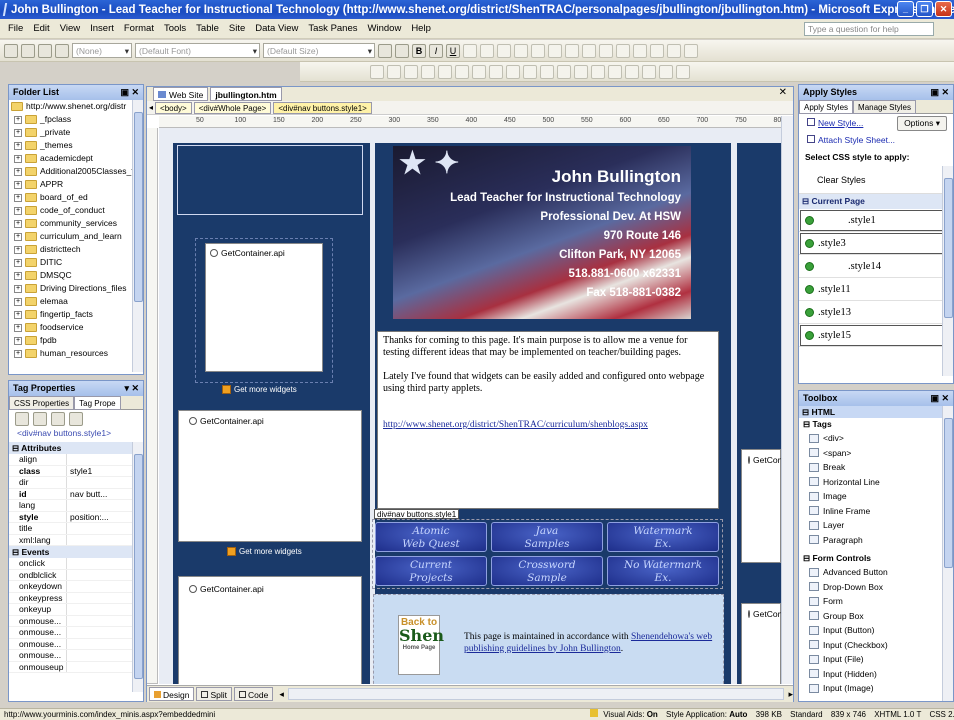 This screenshot has height=720, width=954. Describe the element at coordinates (76, 275) in the screenshot. I see `folder-item: + DMSQC` at that location.